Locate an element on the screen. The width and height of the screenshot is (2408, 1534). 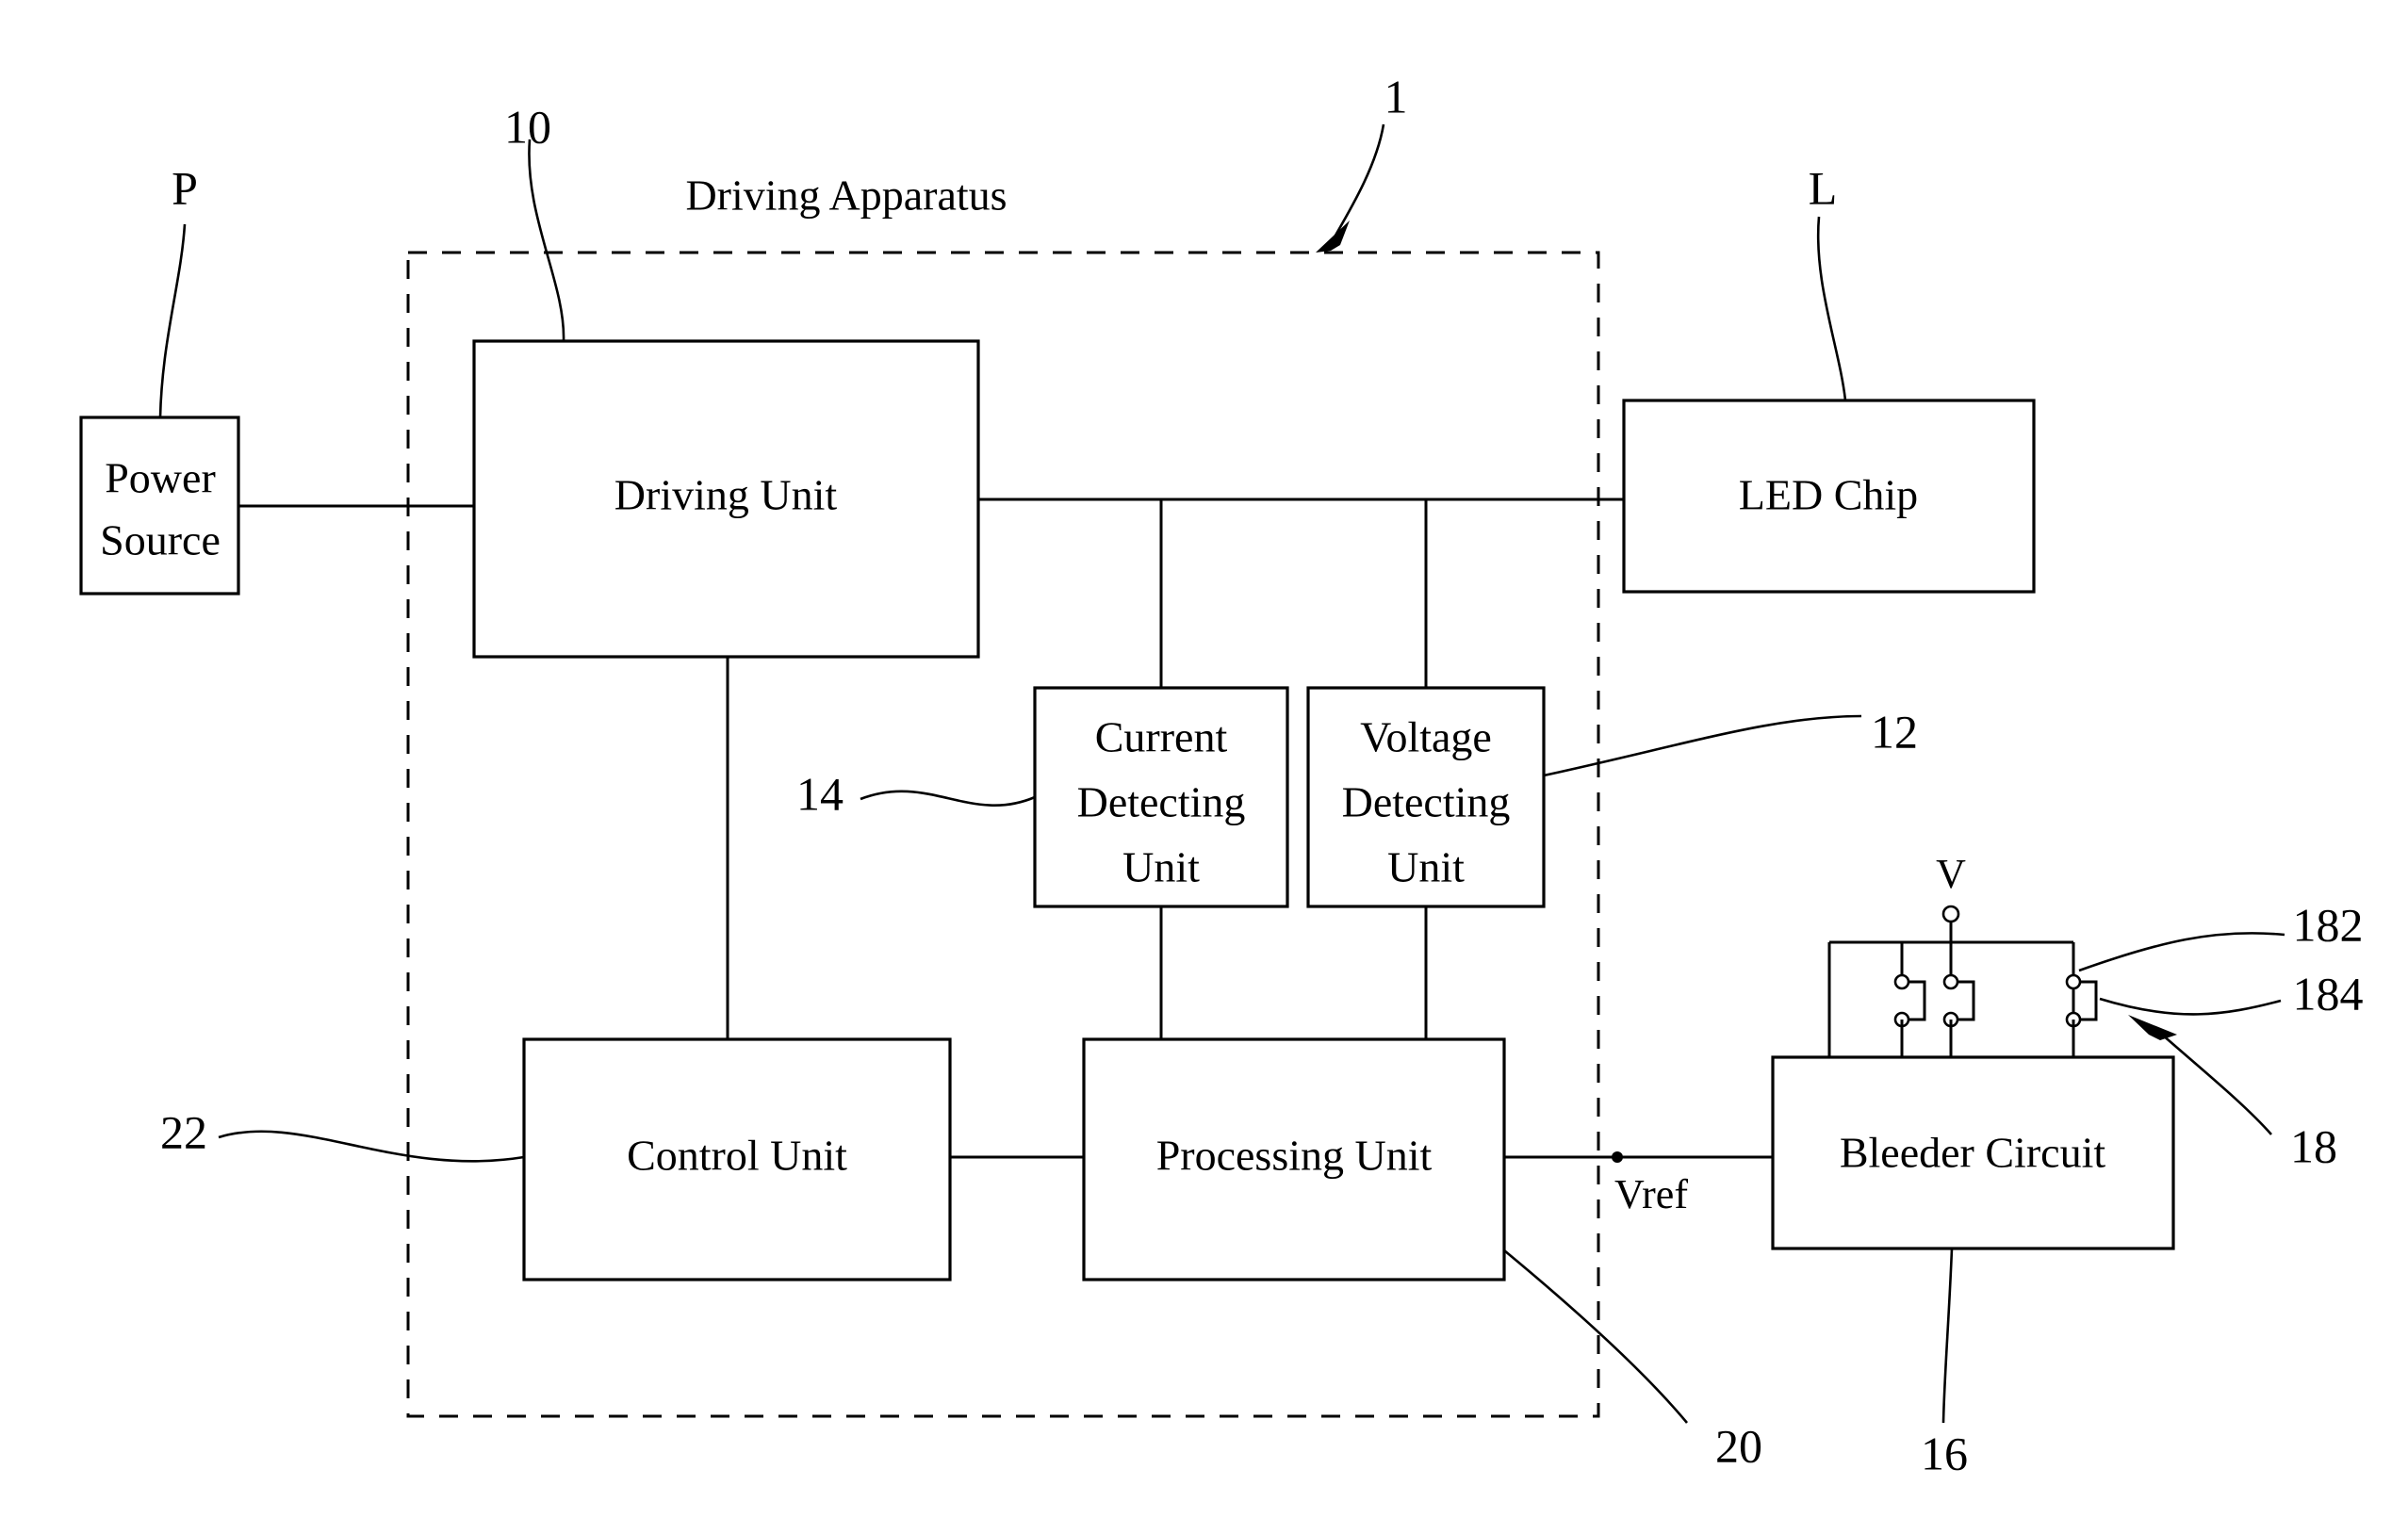
leader-18-to-switch-group is located at coordinates (2212, 1080).